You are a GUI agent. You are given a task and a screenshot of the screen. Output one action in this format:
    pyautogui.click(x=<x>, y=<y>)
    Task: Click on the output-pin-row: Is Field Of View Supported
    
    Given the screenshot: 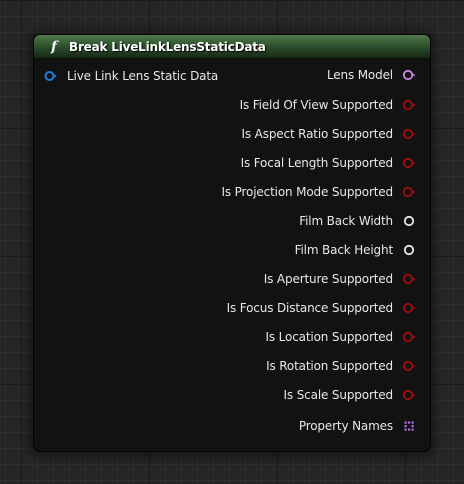 What is the action you would take?
    pyautogui.click(x=328, y=105)
    